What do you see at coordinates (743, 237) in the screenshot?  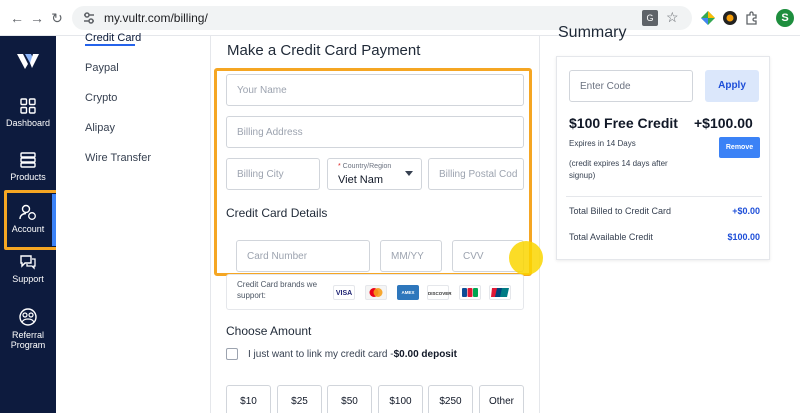 I see `total-credit-value: $100.00` at bounding box center [743, 237].